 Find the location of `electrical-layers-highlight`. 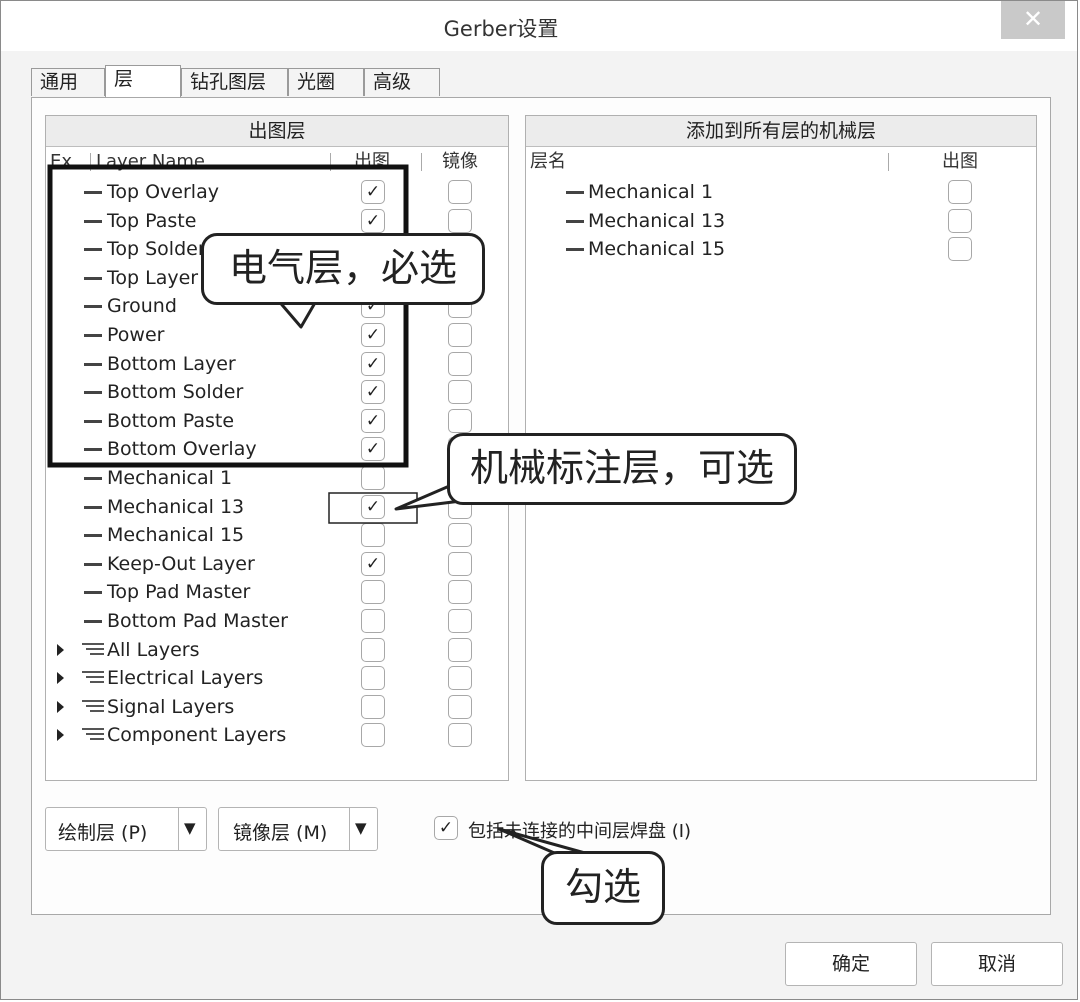

electrical-layers-highlight is located at coordinates (228, 316).